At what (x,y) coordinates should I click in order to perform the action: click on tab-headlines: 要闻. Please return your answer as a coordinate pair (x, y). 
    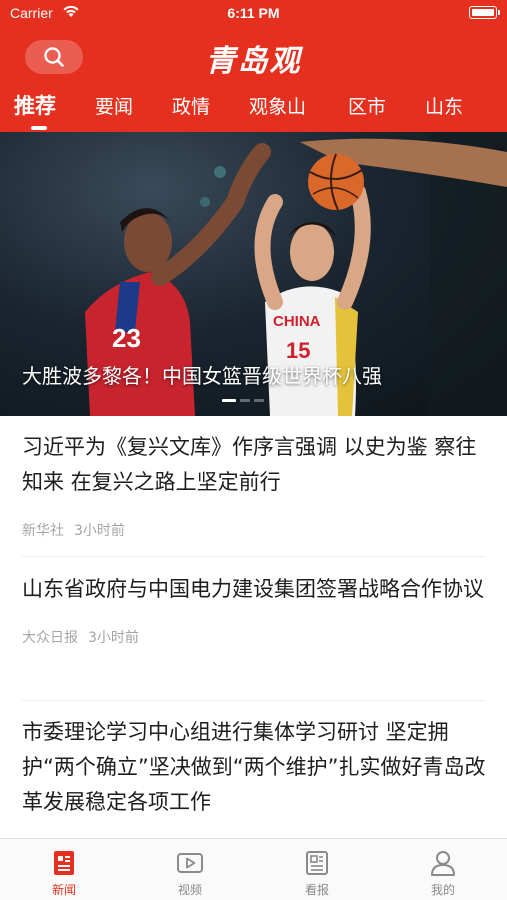
    Looking at the image, I should click on (114, 105).